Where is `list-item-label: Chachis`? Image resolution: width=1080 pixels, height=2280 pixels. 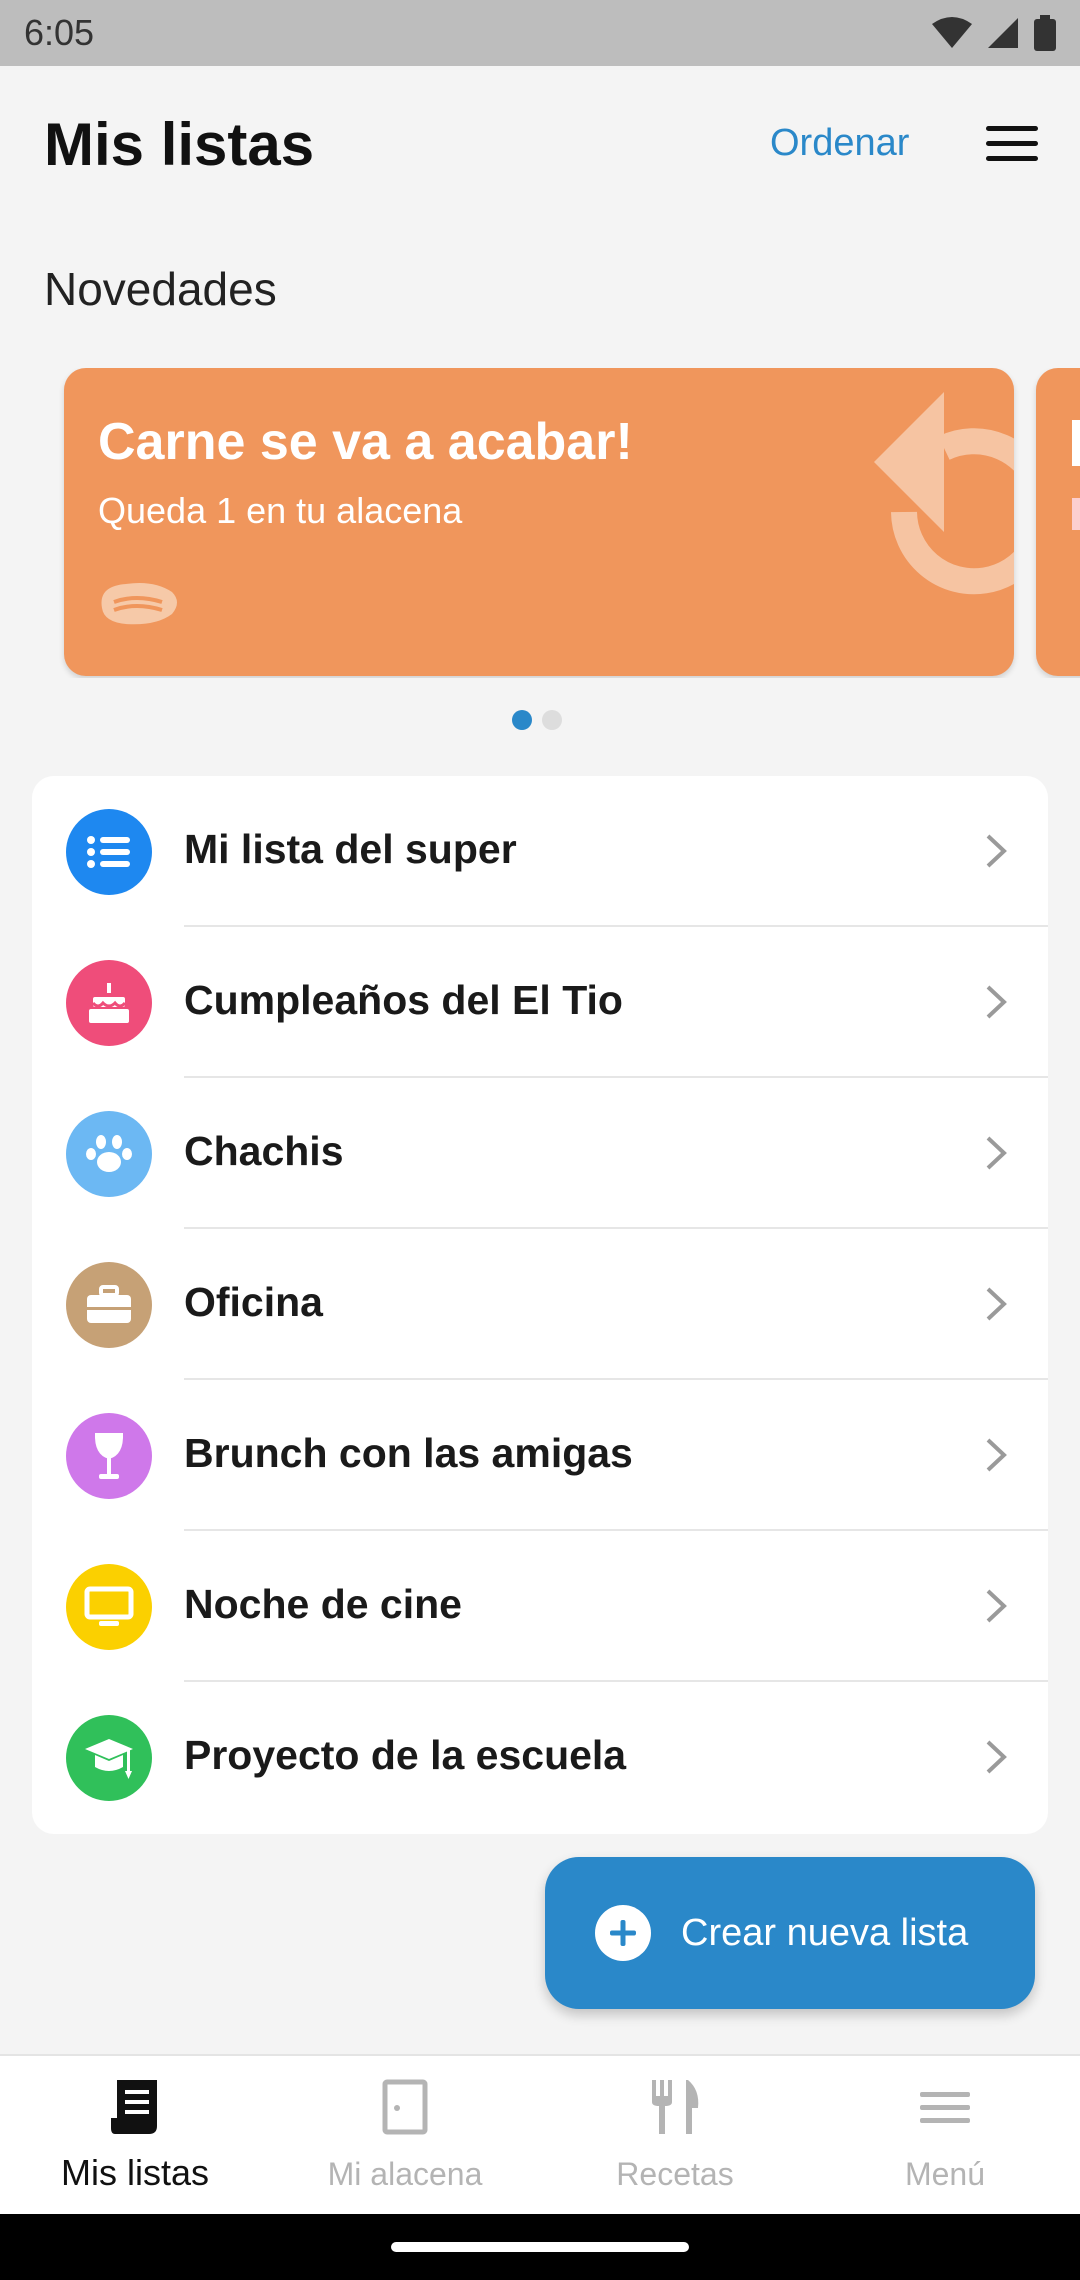
list-item-label: Chachis is located at coordinates (264, 1151).